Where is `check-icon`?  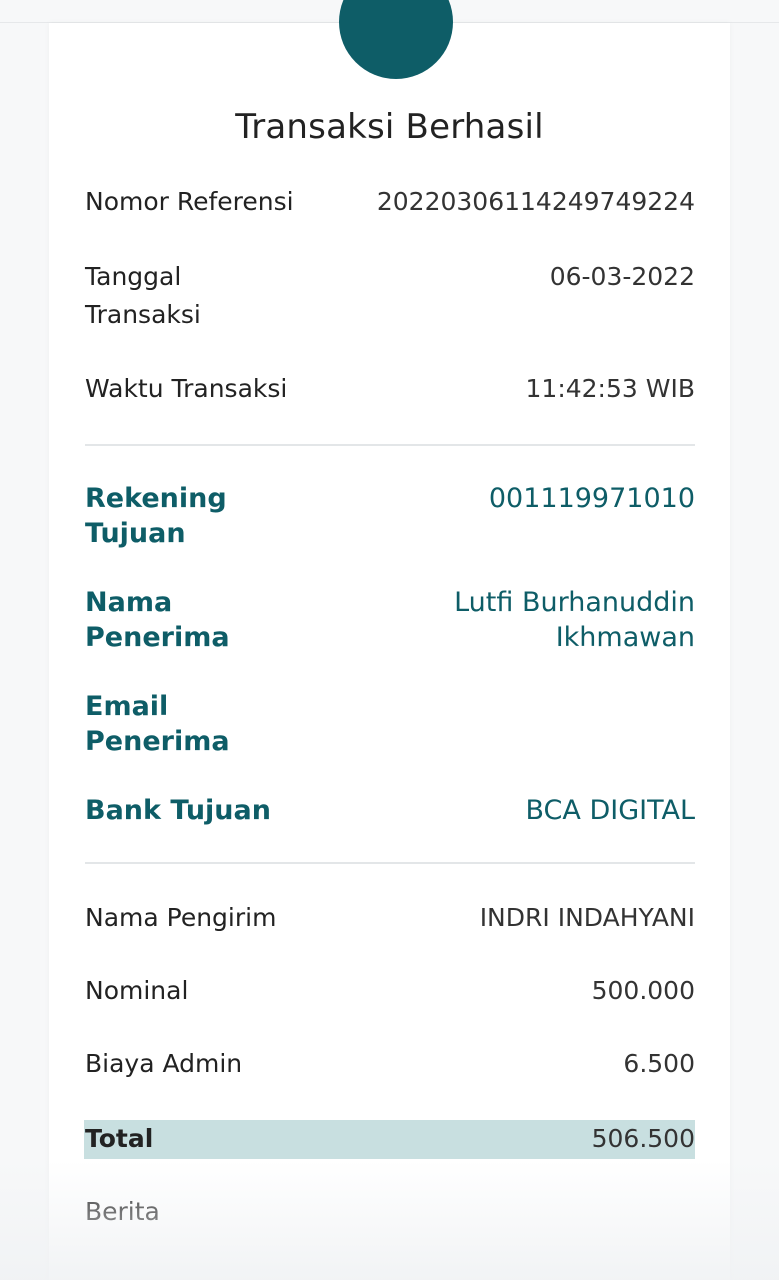
check-icon is located at coordinates (396, 39).